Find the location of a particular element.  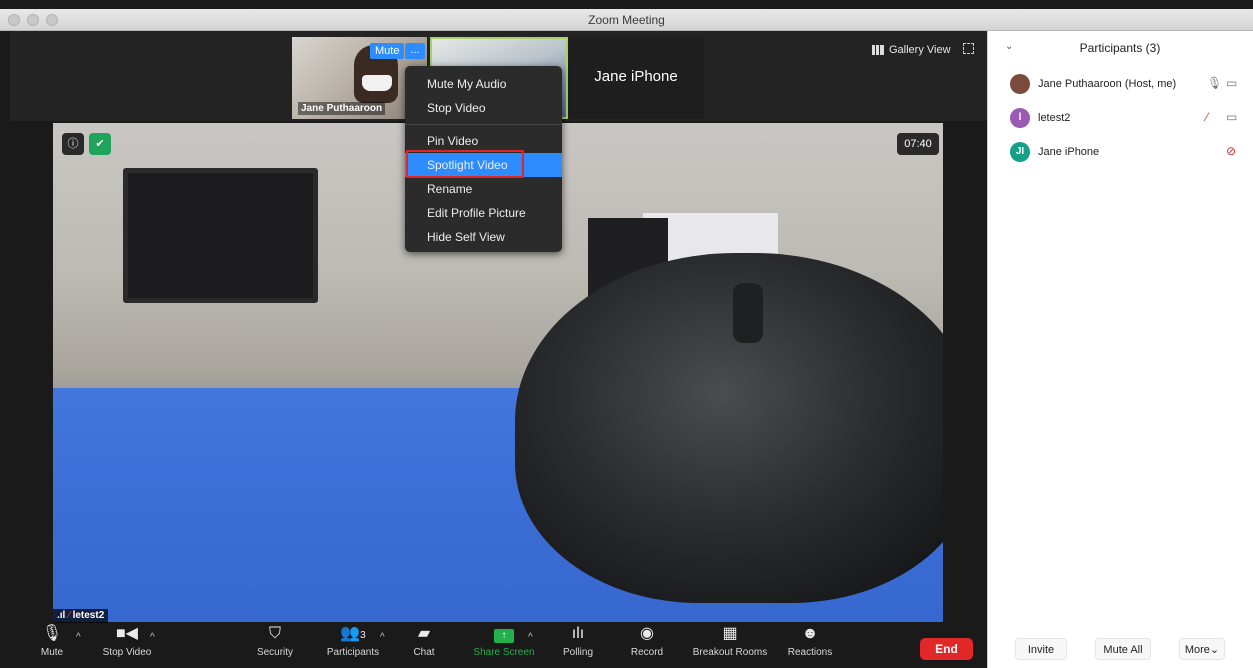

menu-item-hide-self-view: Hide Self View is located at coordinates (483, 237).